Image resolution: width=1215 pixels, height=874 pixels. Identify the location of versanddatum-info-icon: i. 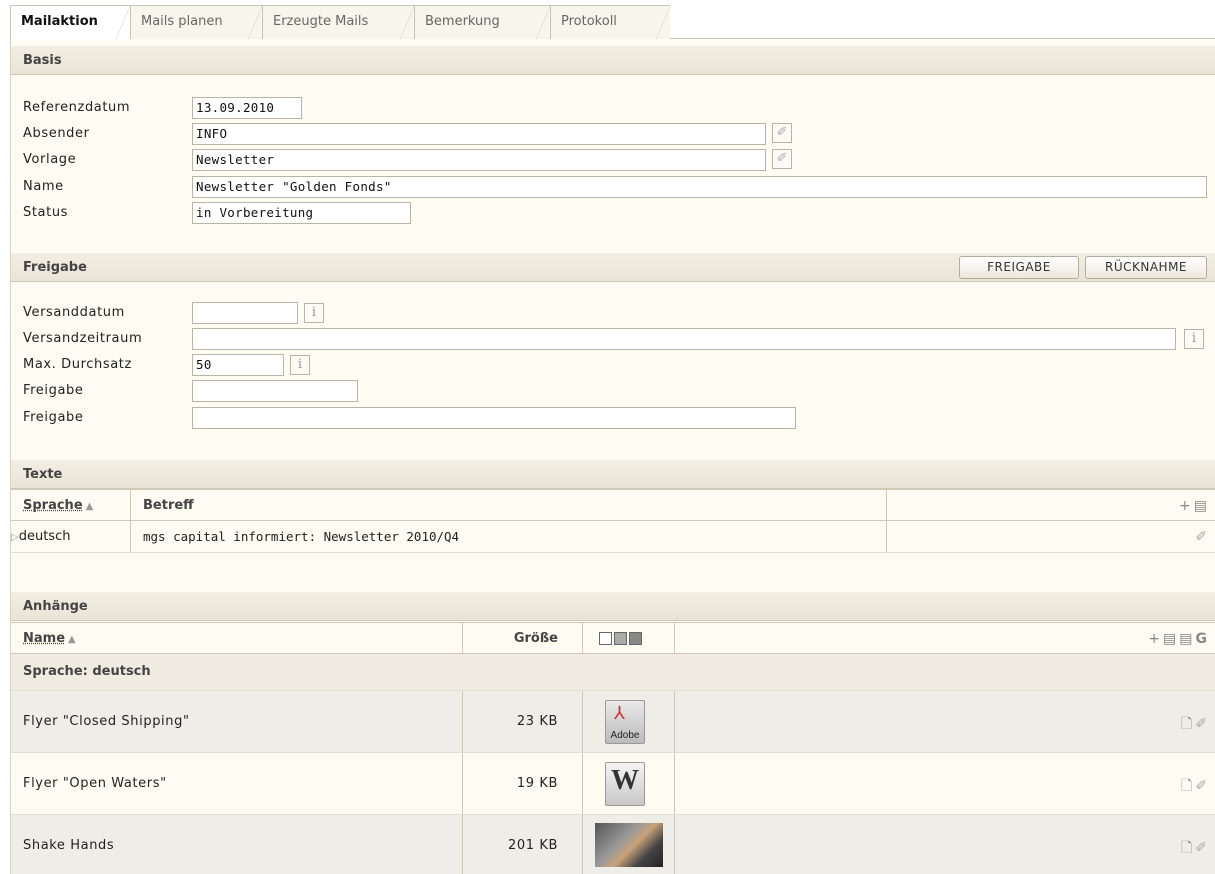
(314, 313).